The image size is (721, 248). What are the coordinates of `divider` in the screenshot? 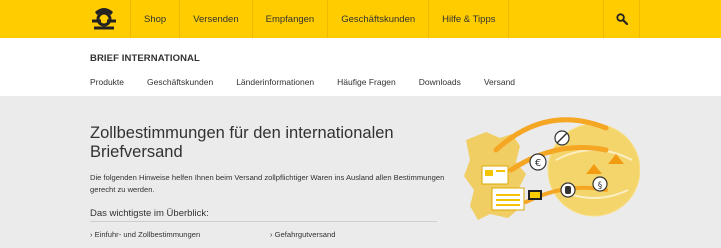 It's located at (263, 221).